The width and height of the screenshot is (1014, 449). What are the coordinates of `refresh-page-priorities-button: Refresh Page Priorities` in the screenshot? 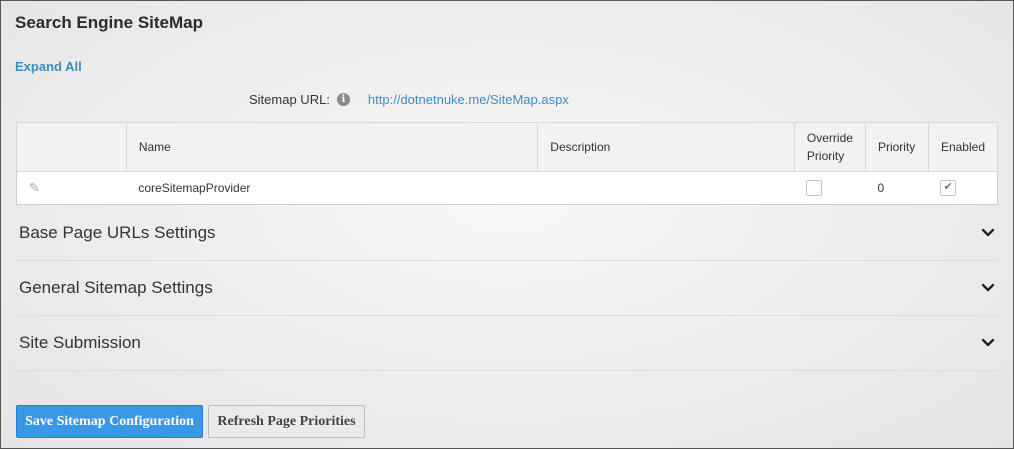 It's located at (286, 421).